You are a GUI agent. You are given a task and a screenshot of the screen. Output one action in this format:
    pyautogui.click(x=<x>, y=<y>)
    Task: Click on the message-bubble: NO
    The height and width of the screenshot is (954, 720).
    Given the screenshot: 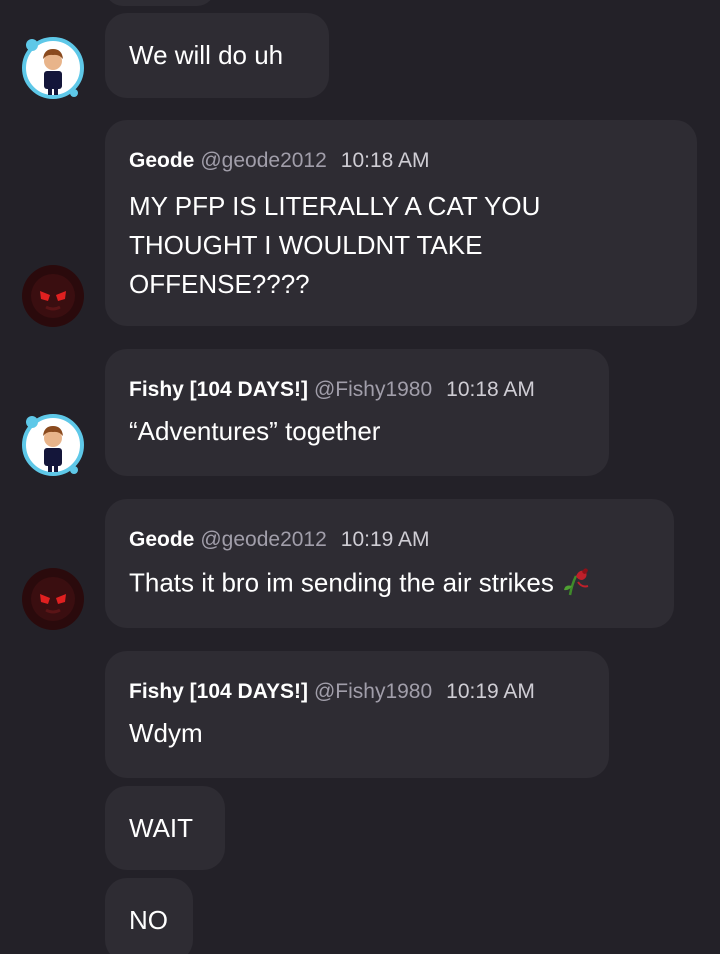 What is the action you would take?
    pyautogui.click(x=149, y=916)
    